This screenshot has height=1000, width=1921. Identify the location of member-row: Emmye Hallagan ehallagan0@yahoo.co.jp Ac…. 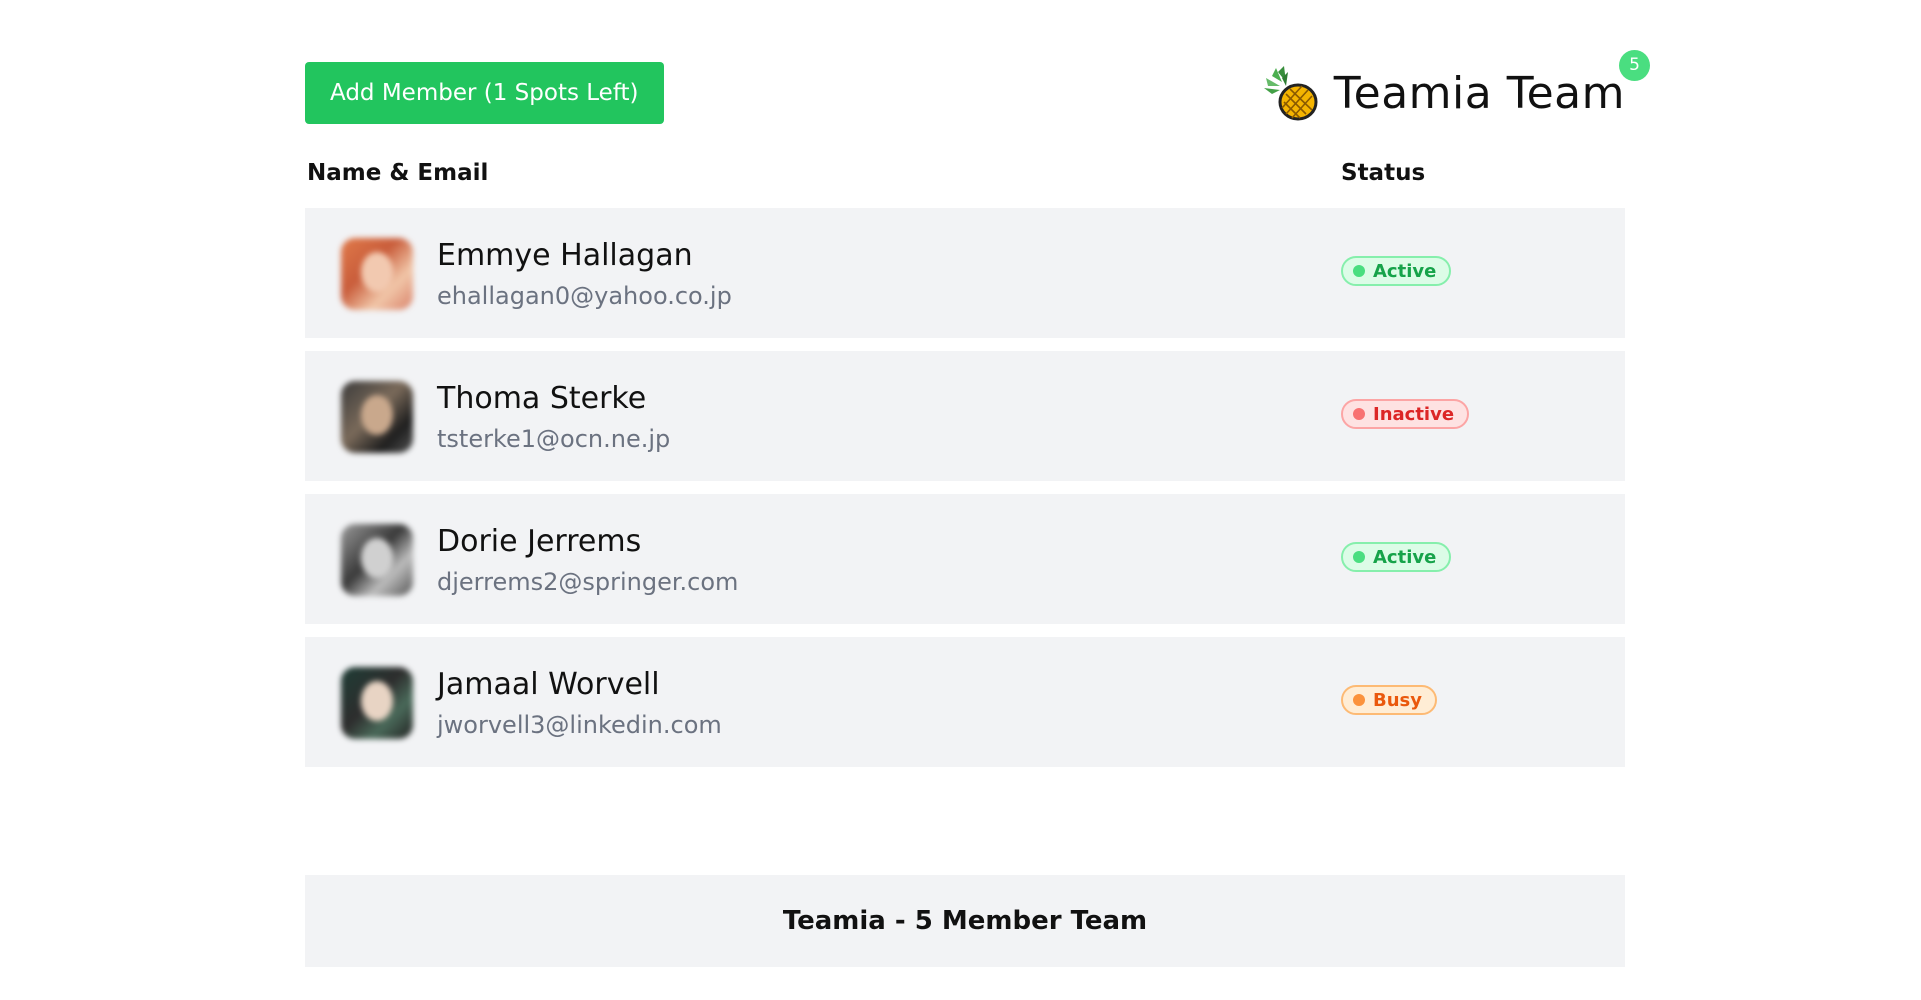
(965, 273).